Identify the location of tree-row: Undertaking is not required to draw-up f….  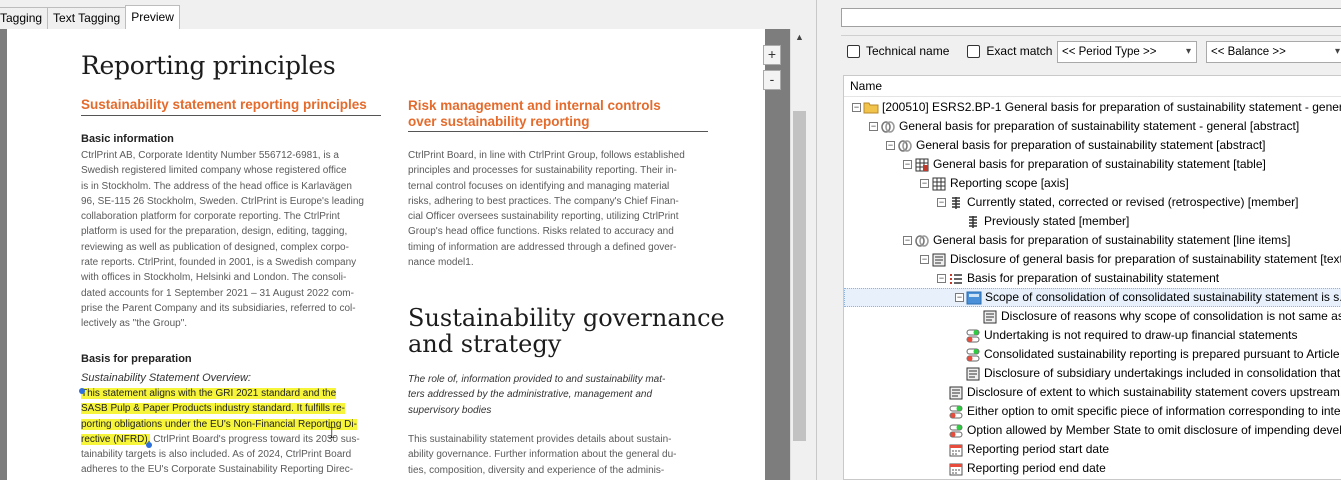
(1126, 335).